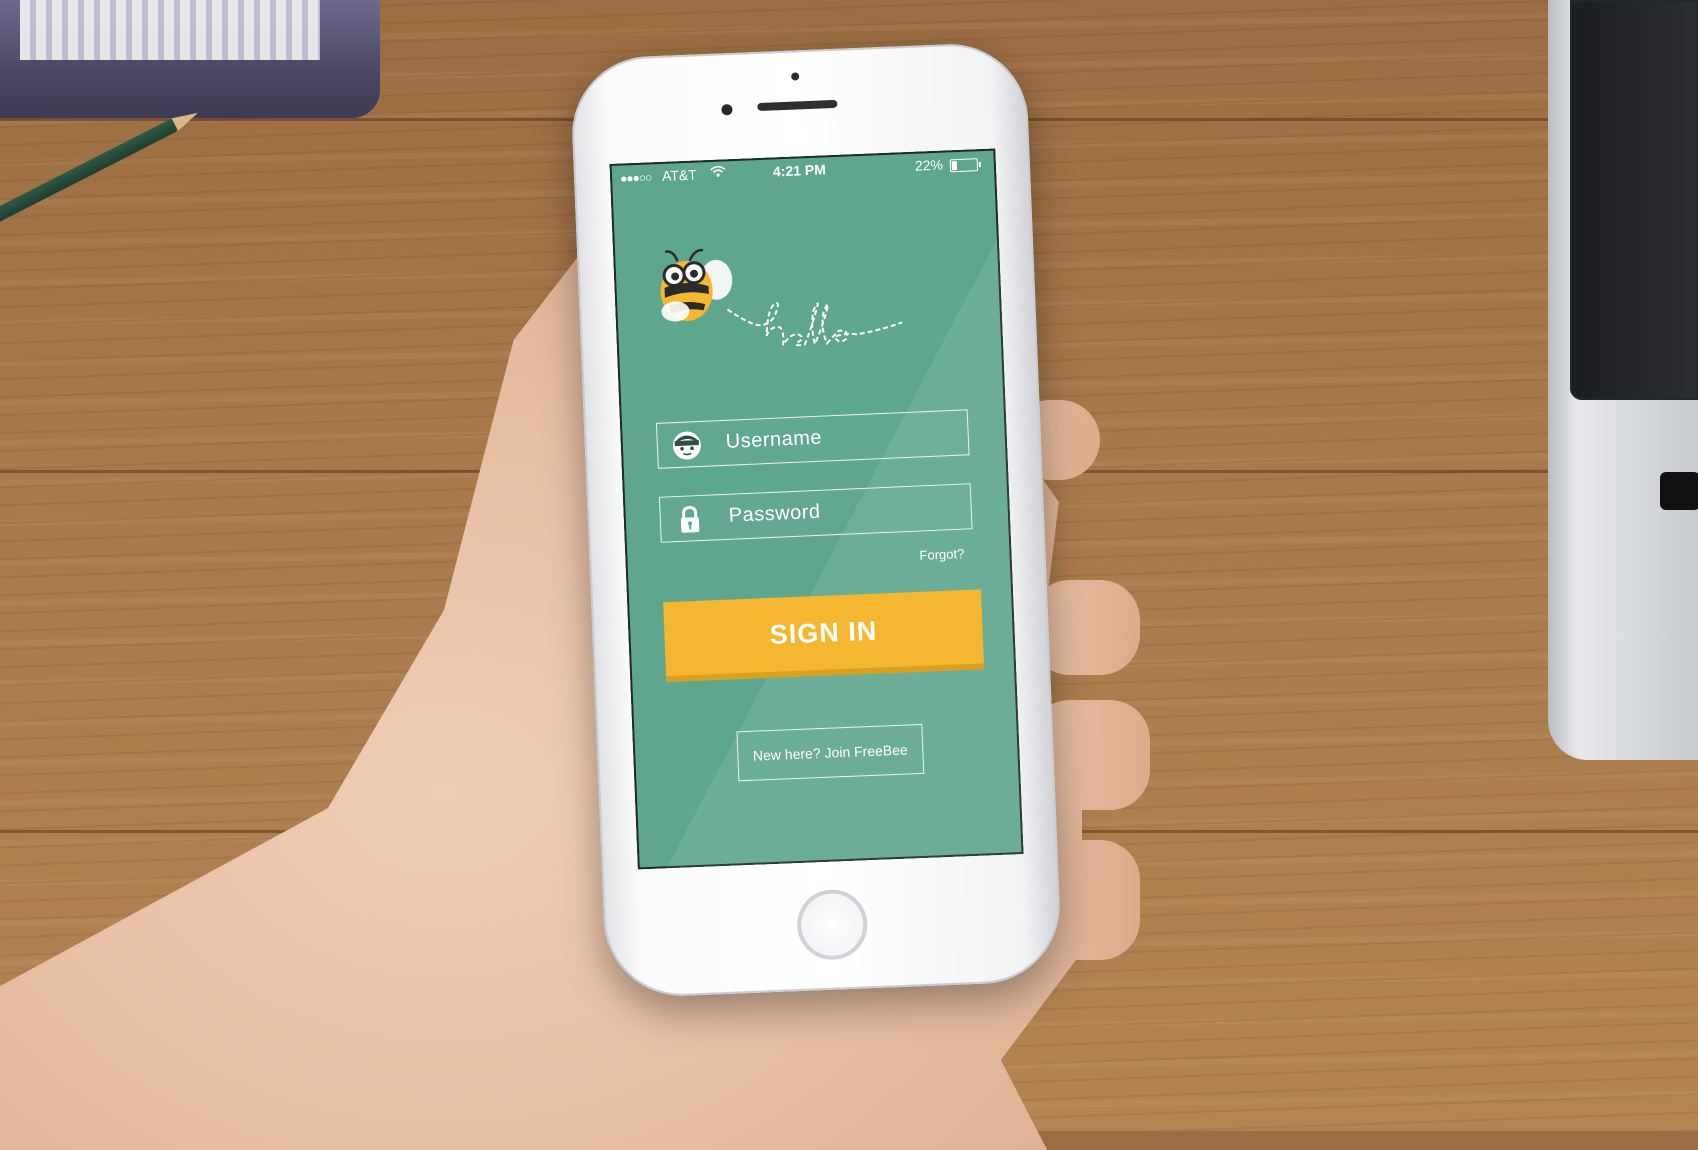 The height and width of the screenshot is (1150, 1698). I want to click on forgot-password-link: Forgot?, so click(941, 554).